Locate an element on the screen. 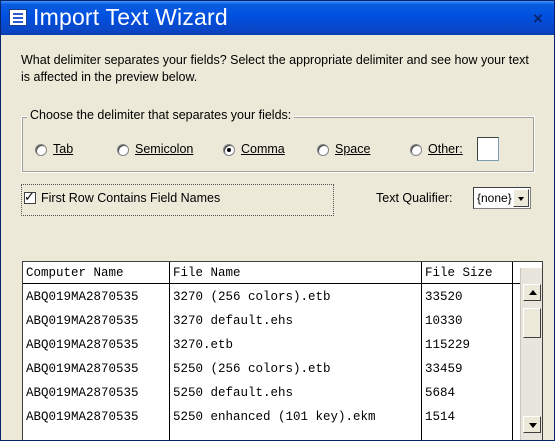  cell-file-name: 3270.etb is located at coordinates (203, 345).